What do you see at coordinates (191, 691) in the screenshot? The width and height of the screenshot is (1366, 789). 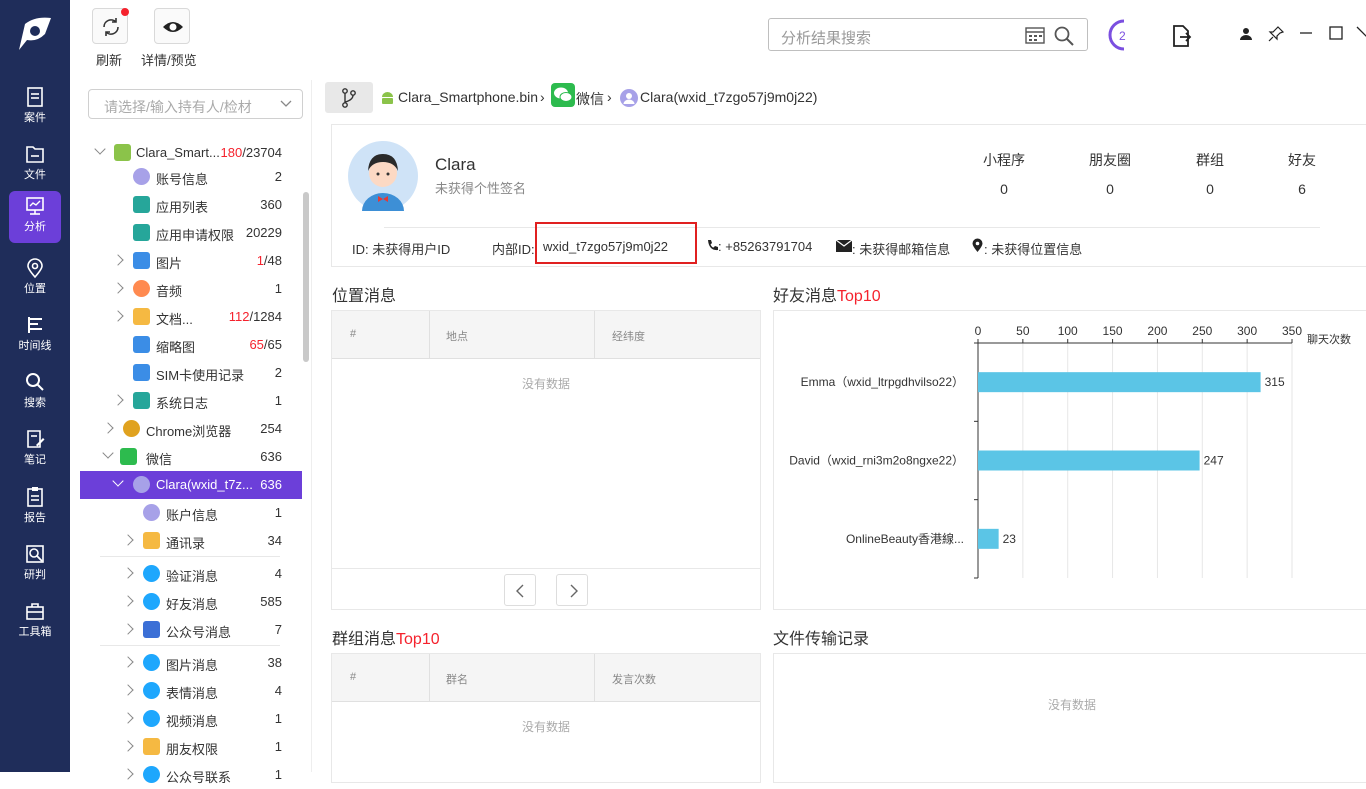 I see `tree-node-emoji-msgs: 表情消息 4` at bounding box center [191, 691].